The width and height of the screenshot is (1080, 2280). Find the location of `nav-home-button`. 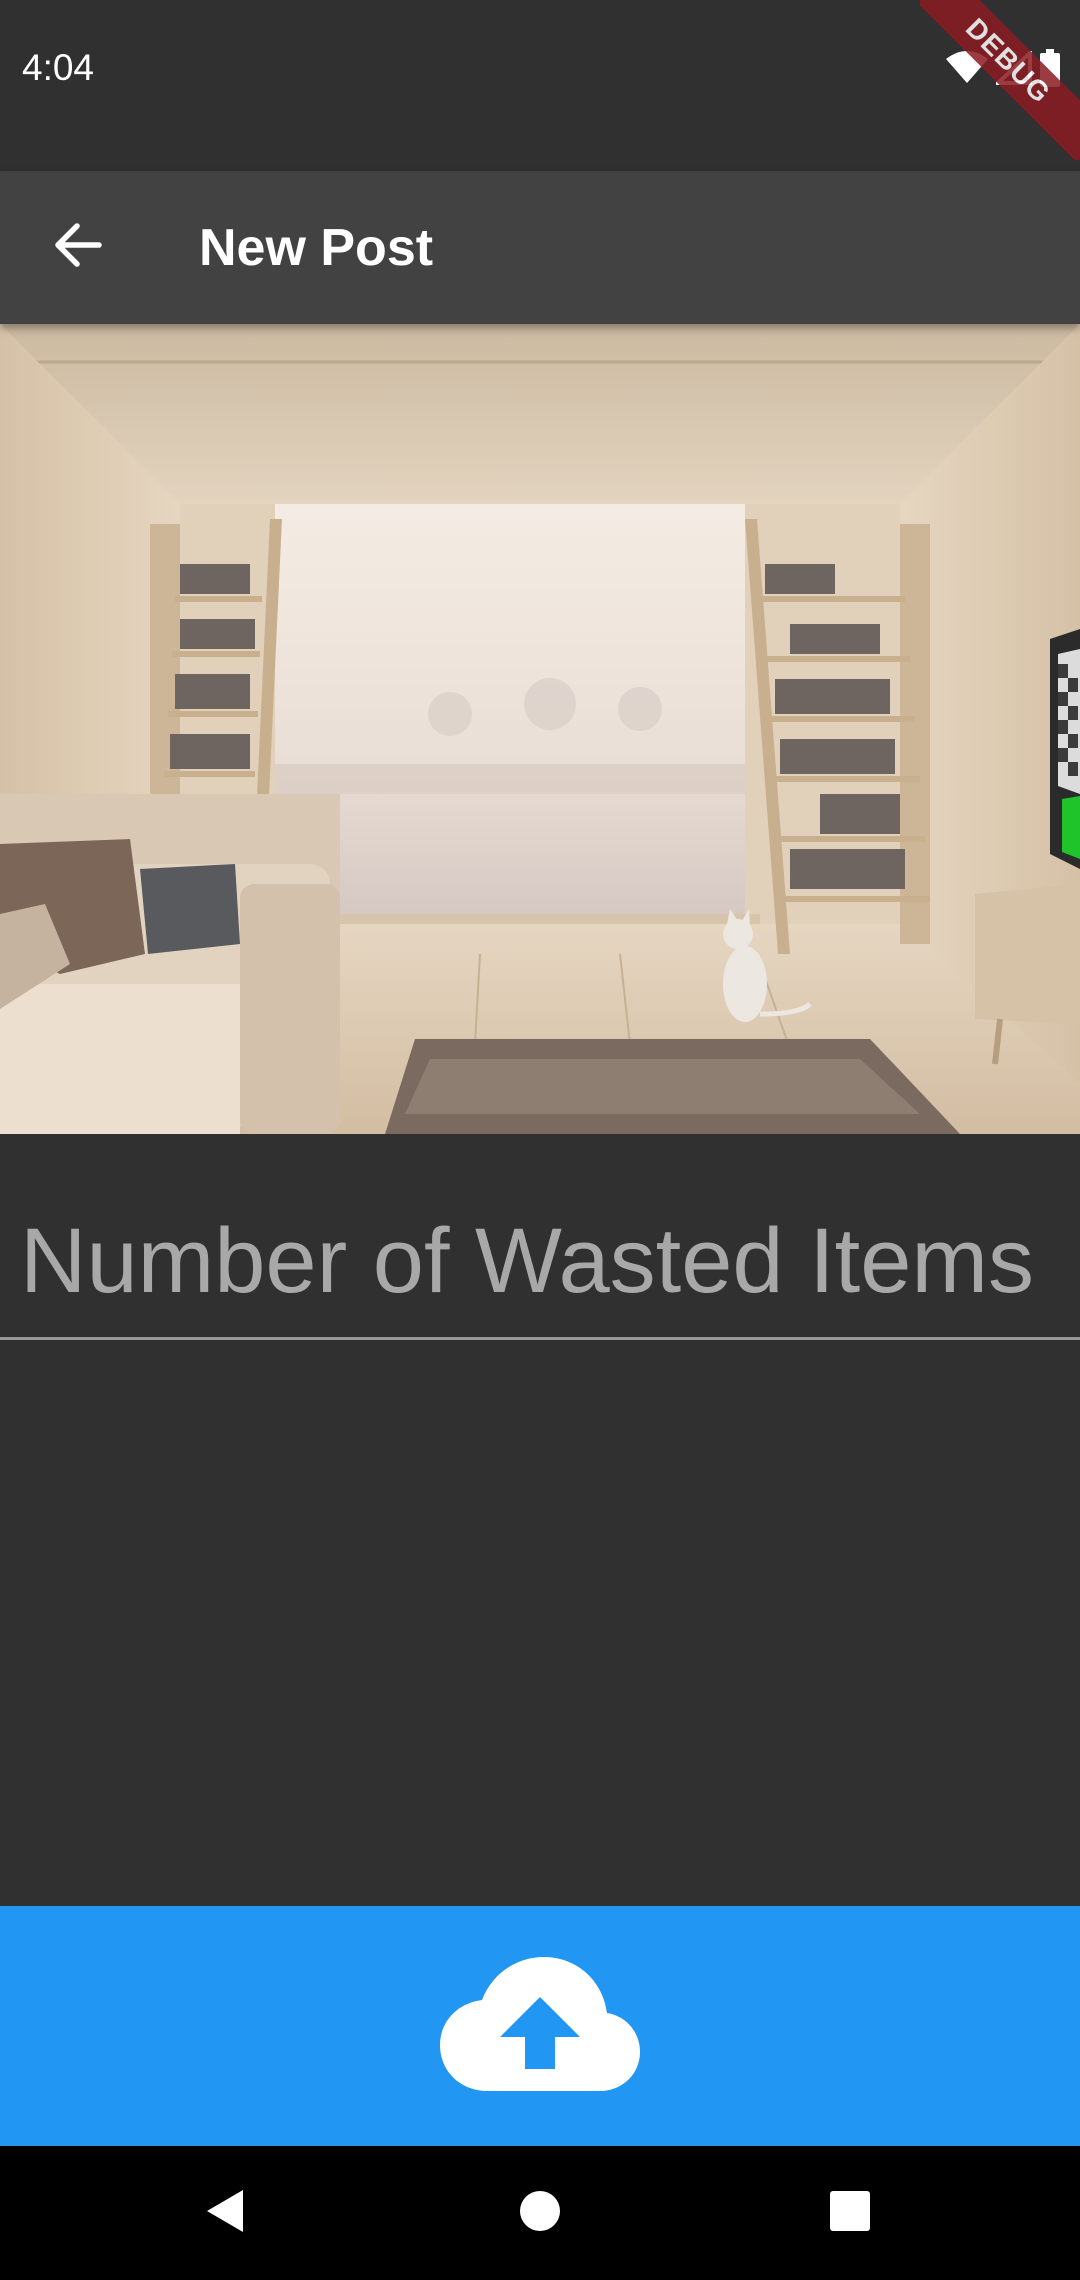

nav-home-button is located at coordinates (540, 2213).